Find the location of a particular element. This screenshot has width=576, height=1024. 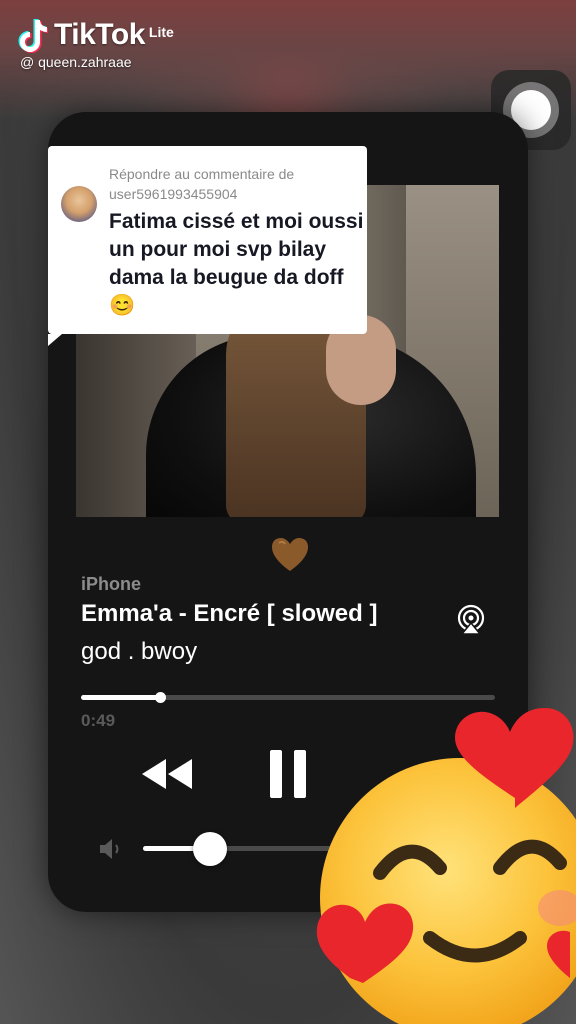

brown-heart-icon is located at coordinates (290, 554).